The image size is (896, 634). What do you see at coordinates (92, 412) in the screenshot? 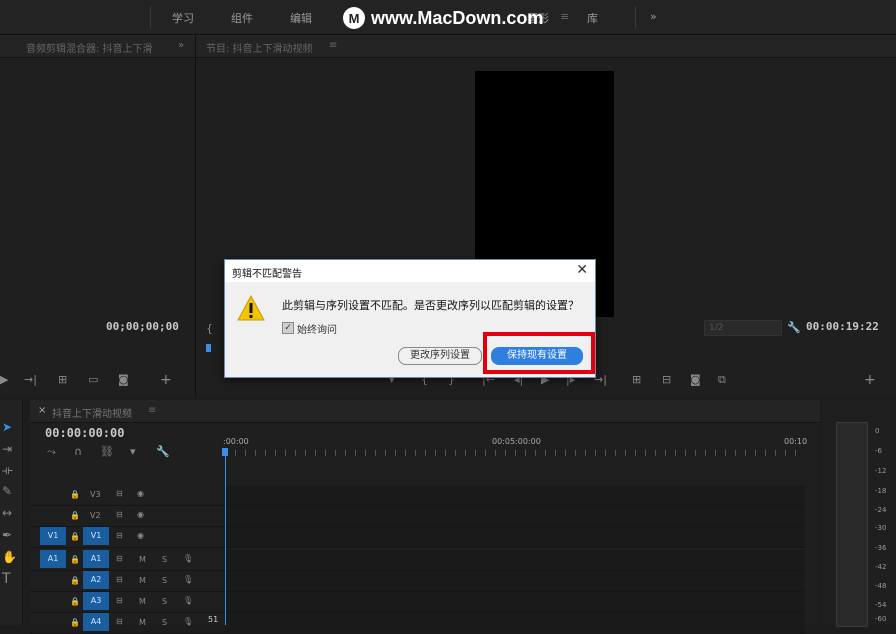
I see `sequence-tab: 抖音上下滑动视频` at bounding box center [92, 412].